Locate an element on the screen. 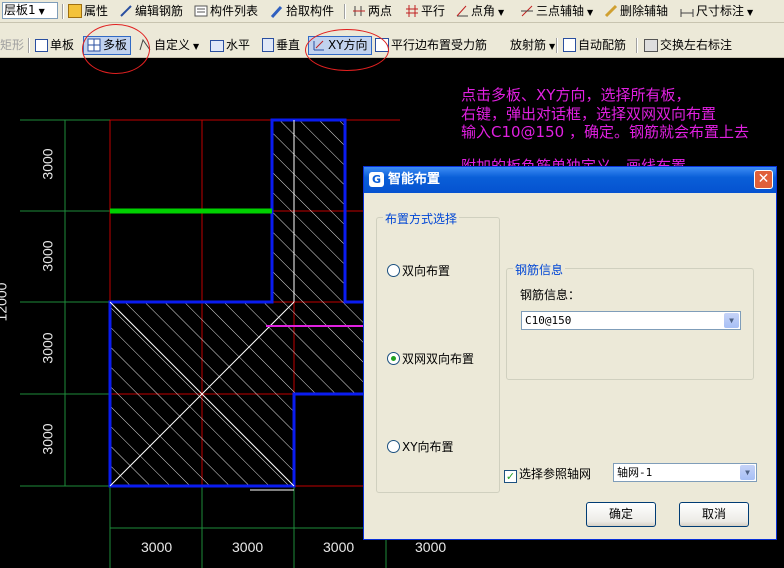 This screenshot has width=784, height=568. radio-xy: XY向布置 is located at coordinates (420, 446).